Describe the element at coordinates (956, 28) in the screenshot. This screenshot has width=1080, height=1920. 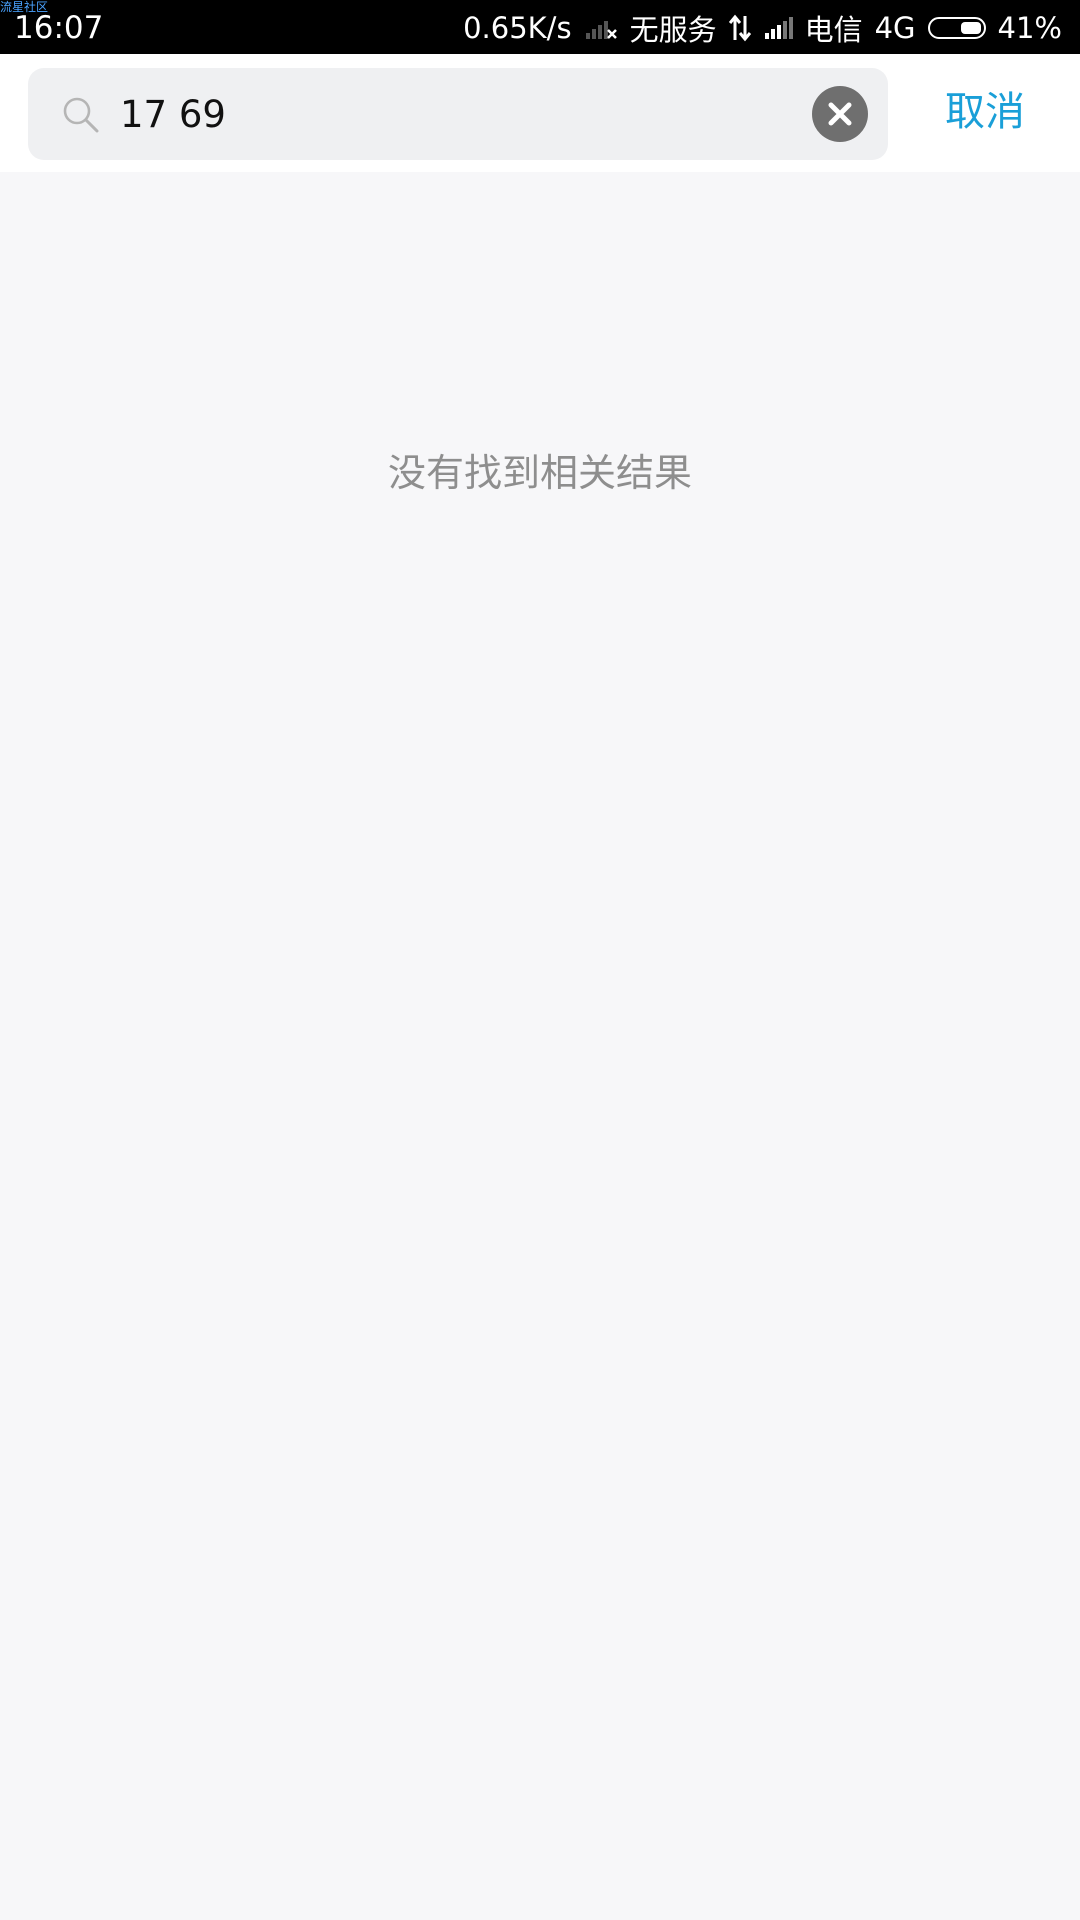
I see `battery-icon` at that location.